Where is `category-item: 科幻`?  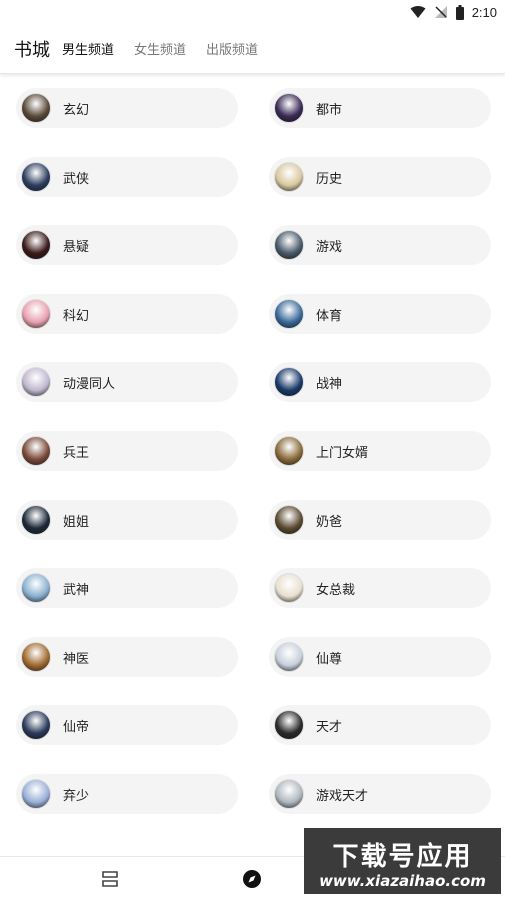 category-item: 科幻 is located at coordinates (127, 314).